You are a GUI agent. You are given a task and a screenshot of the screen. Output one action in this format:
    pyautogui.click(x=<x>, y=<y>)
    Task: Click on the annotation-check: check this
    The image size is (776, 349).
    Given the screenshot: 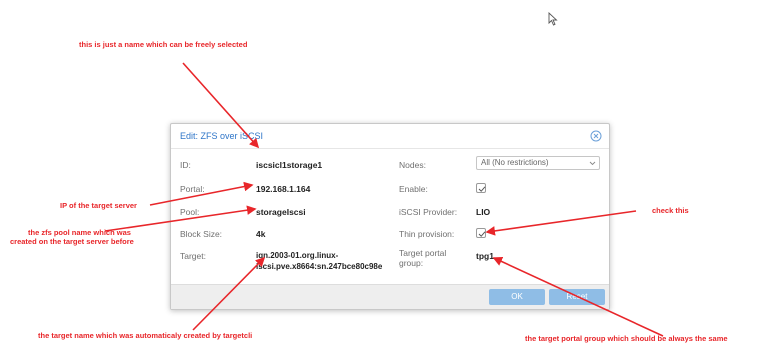 What is the action you would take?
    pyautogui.click(x=670, y=210)
    